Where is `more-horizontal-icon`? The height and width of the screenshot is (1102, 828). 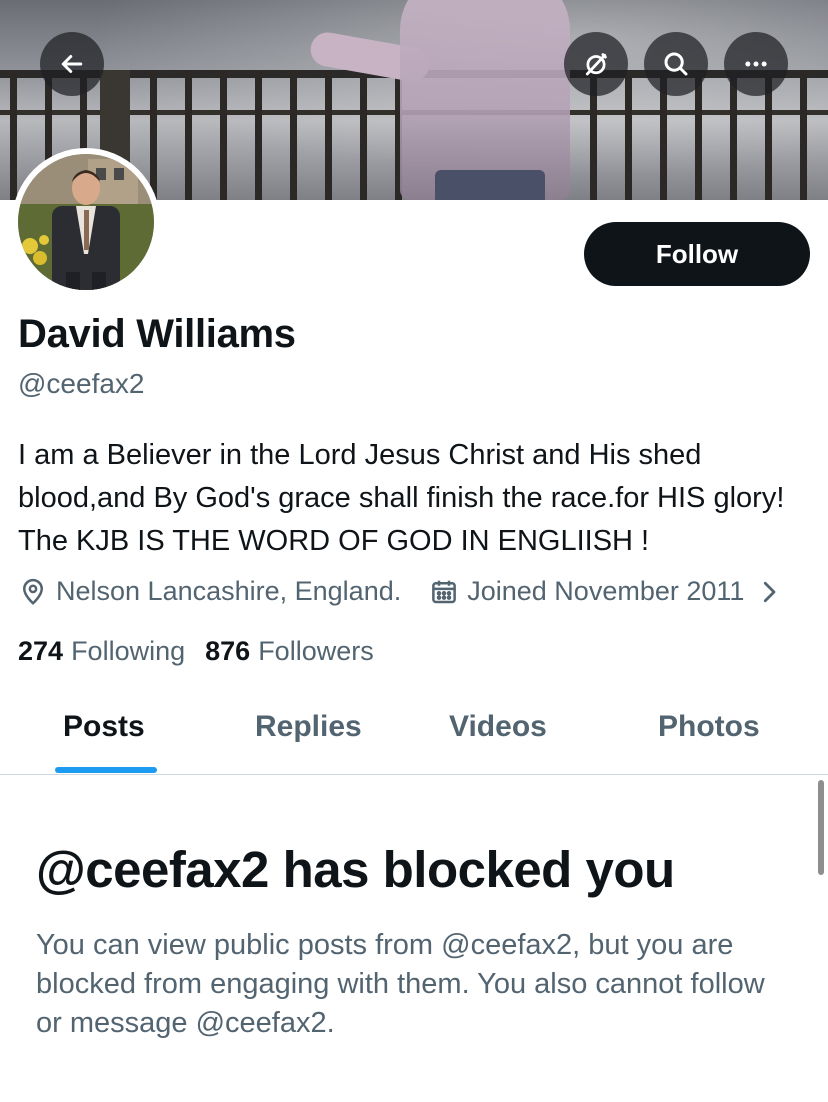
more-horizontal-icon is located at coordinates (756, 64).